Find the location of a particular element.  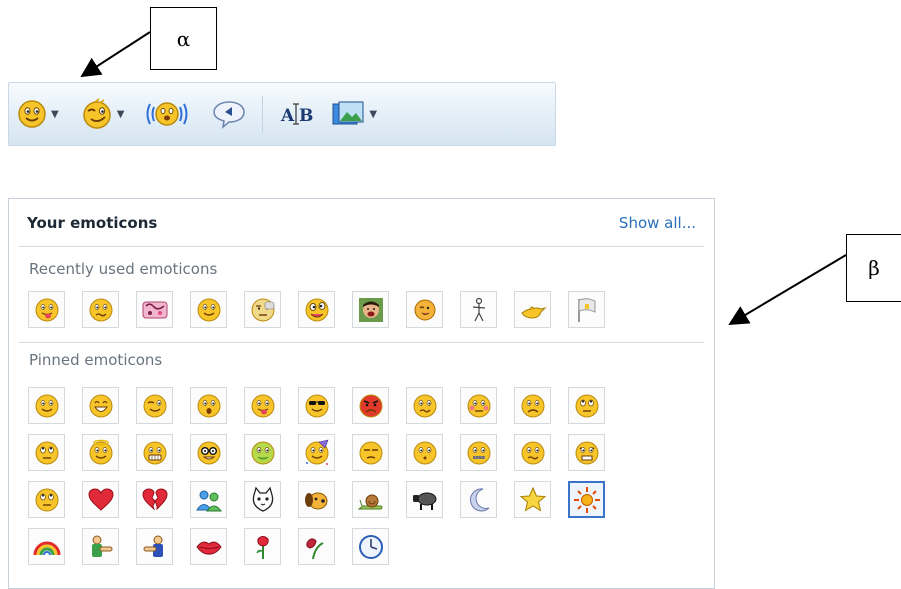

emoticon-dog is located at coordinates (316, 499).